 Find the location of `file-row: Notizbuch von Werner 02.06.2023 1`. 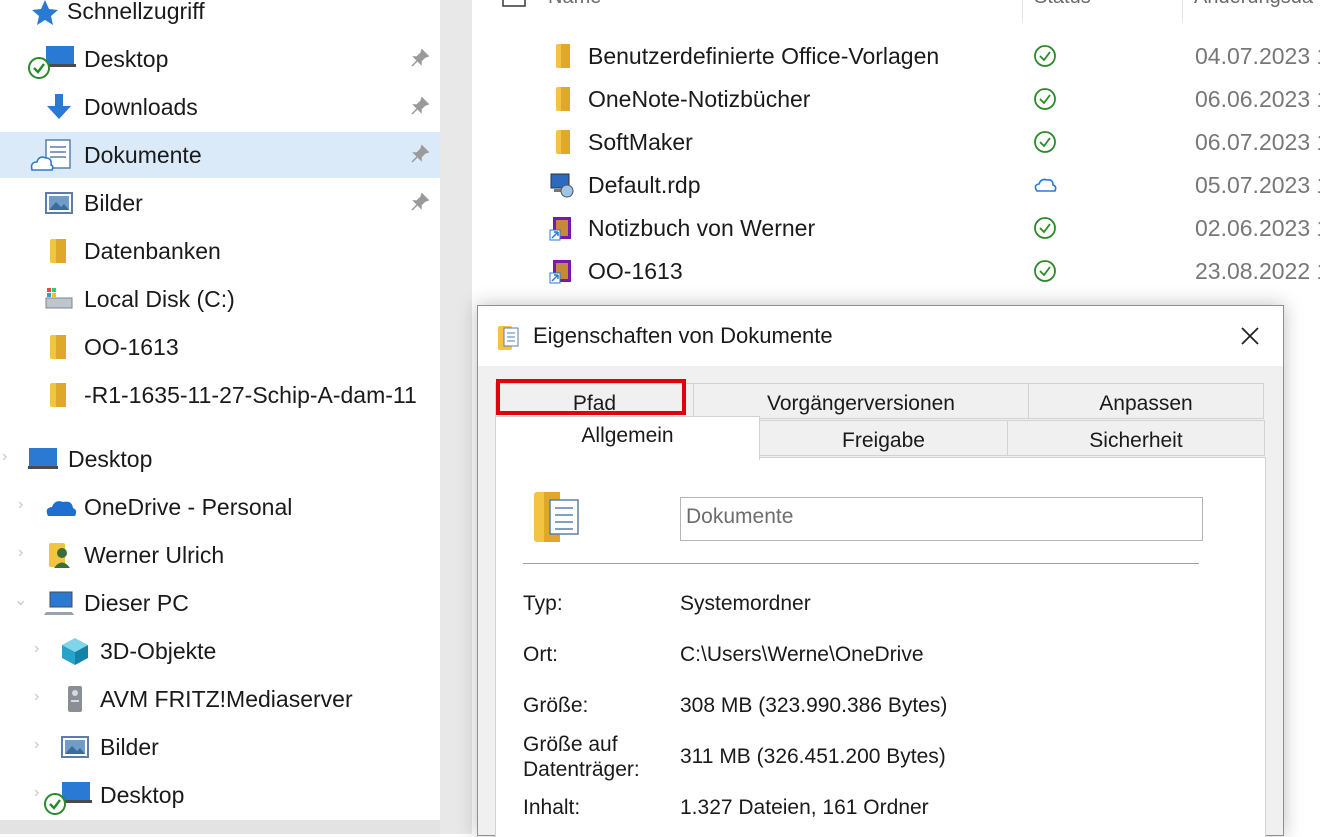

file-row: Notizbuch von Werner 02.06.2023 1 is located at coordinates (896, 228).